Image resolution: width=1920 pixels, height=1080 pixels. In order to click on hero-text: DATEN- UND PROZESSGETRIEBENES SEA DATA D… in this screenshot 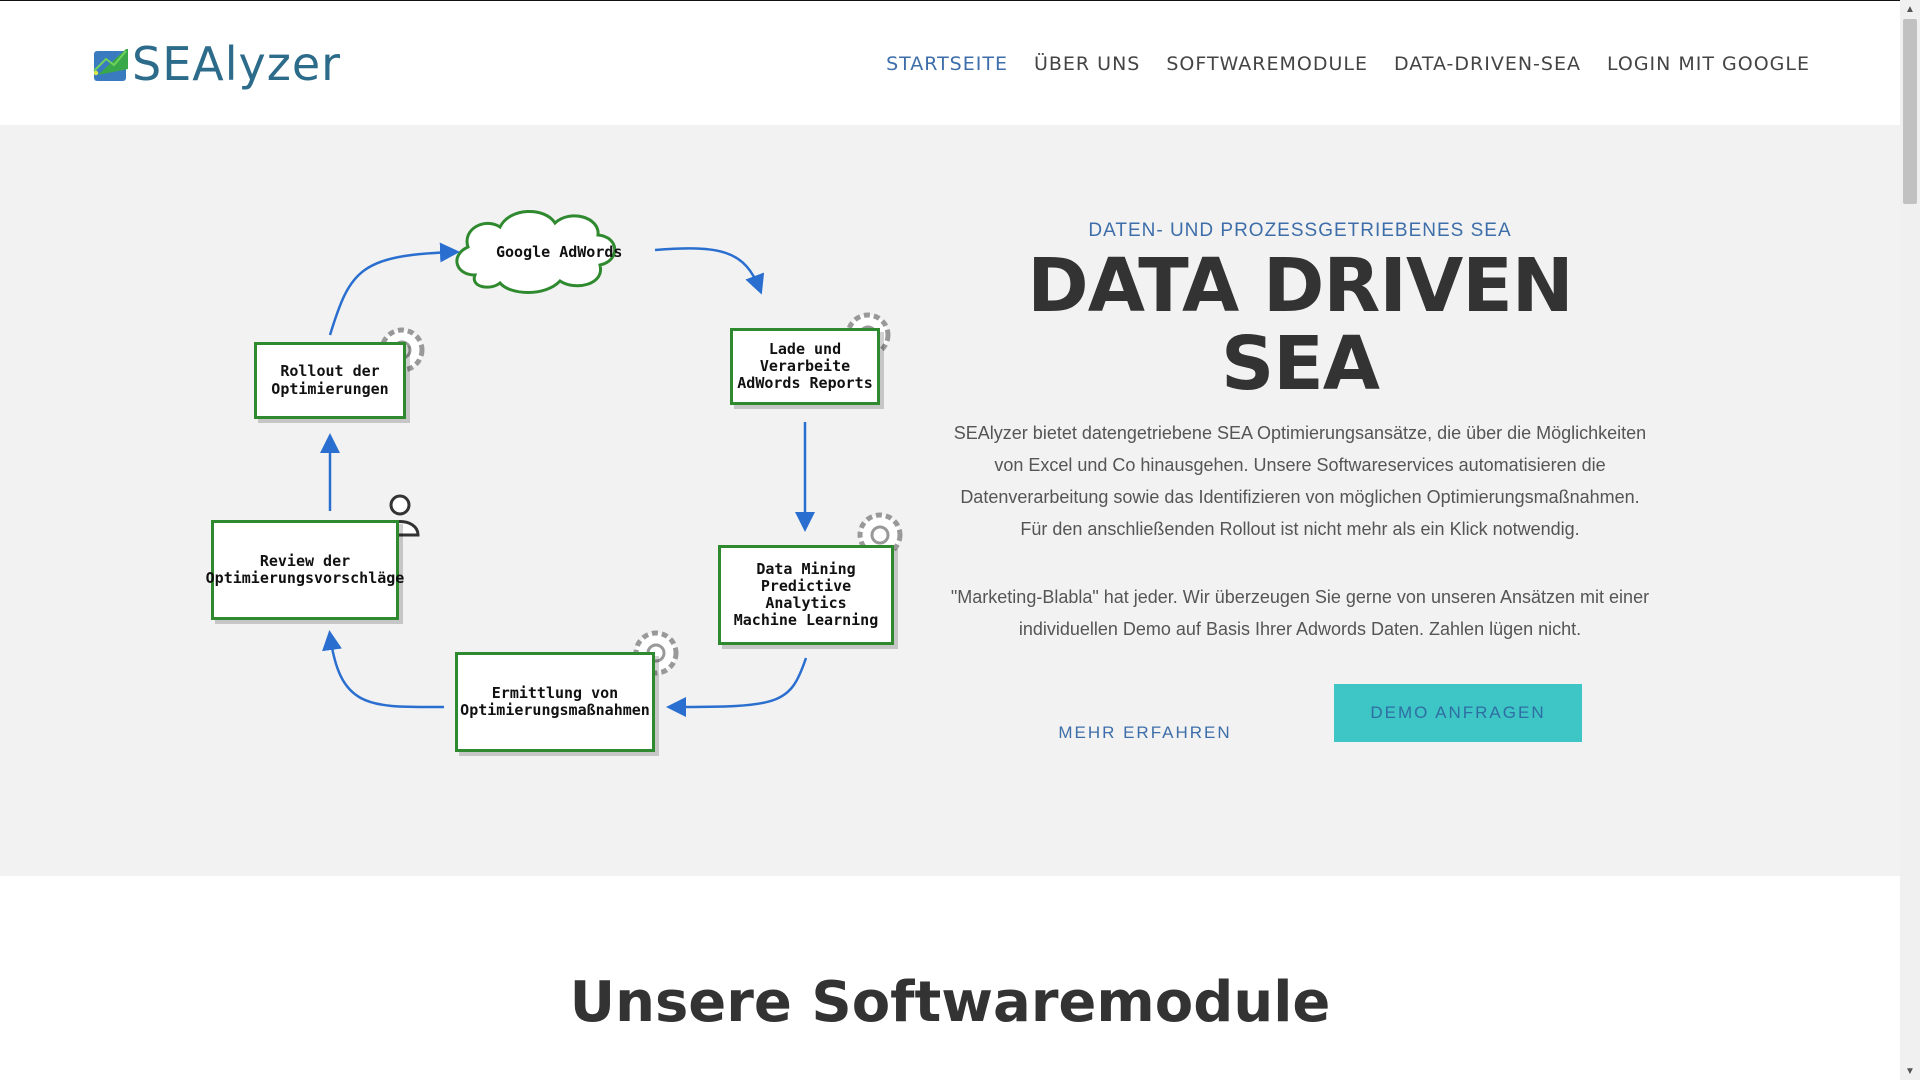, I will do `click(1300, 432)`.